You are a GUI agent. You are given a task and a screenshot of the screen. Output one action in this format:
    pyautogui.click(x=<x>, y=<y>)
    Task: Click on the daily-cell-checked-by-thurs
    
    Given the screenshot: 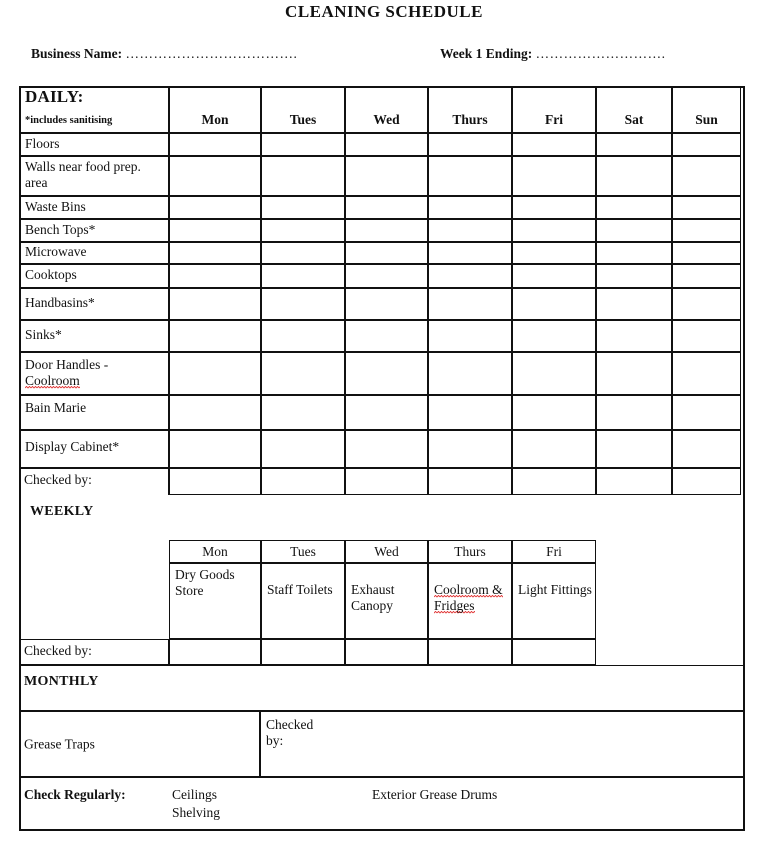 What is the action you would take?
    pyautogui.click(x=470, y=481)
    